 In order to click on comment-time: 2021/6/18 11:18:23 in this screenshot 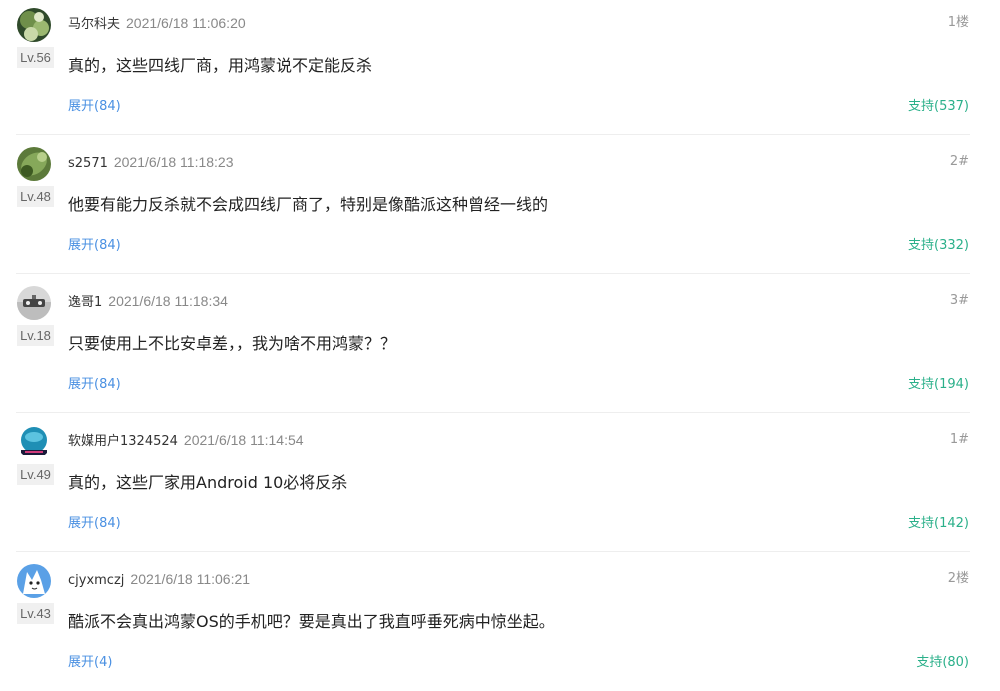, I will do `click(173, 162)`.